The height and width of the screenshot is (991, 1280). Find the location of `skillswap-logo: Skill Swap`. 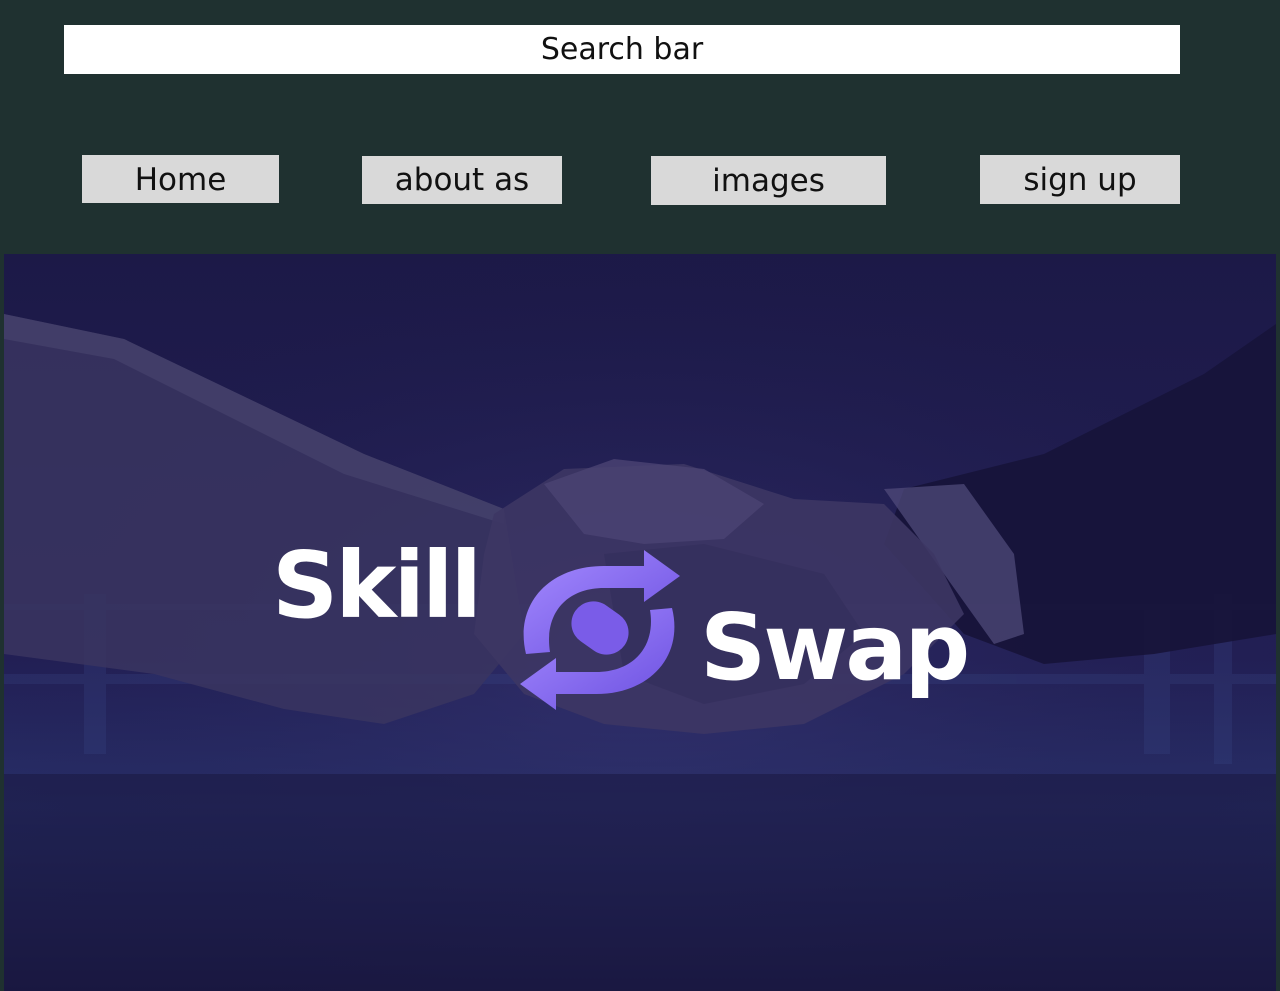

skillswap-logo: Skill Swap is located at coordinates (638, 635).